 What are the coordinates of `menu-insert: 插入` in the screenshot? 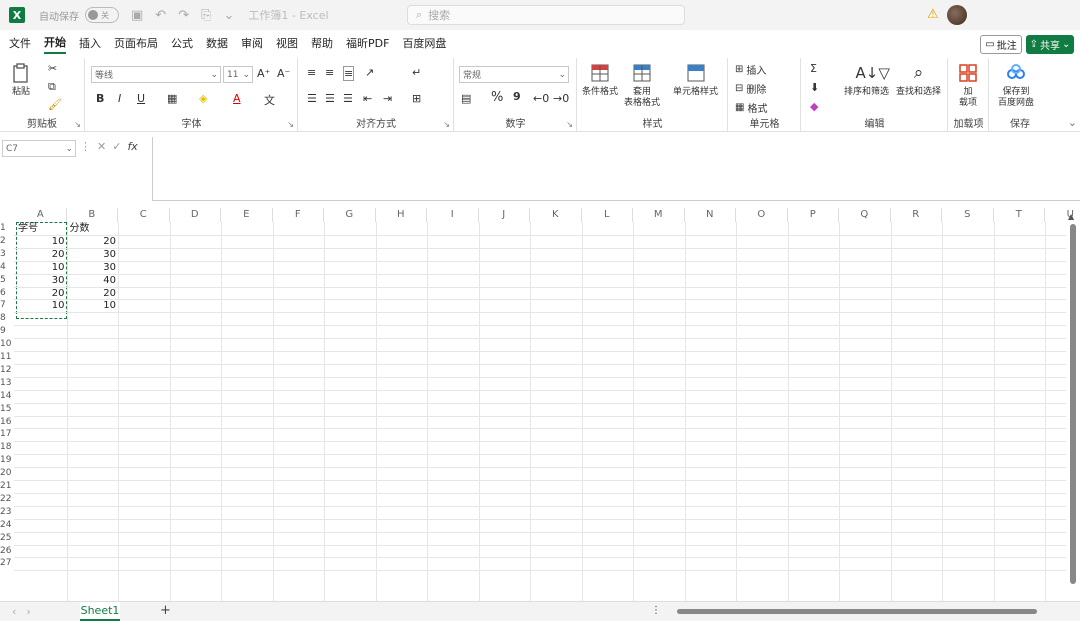 It's located at (90, 44).